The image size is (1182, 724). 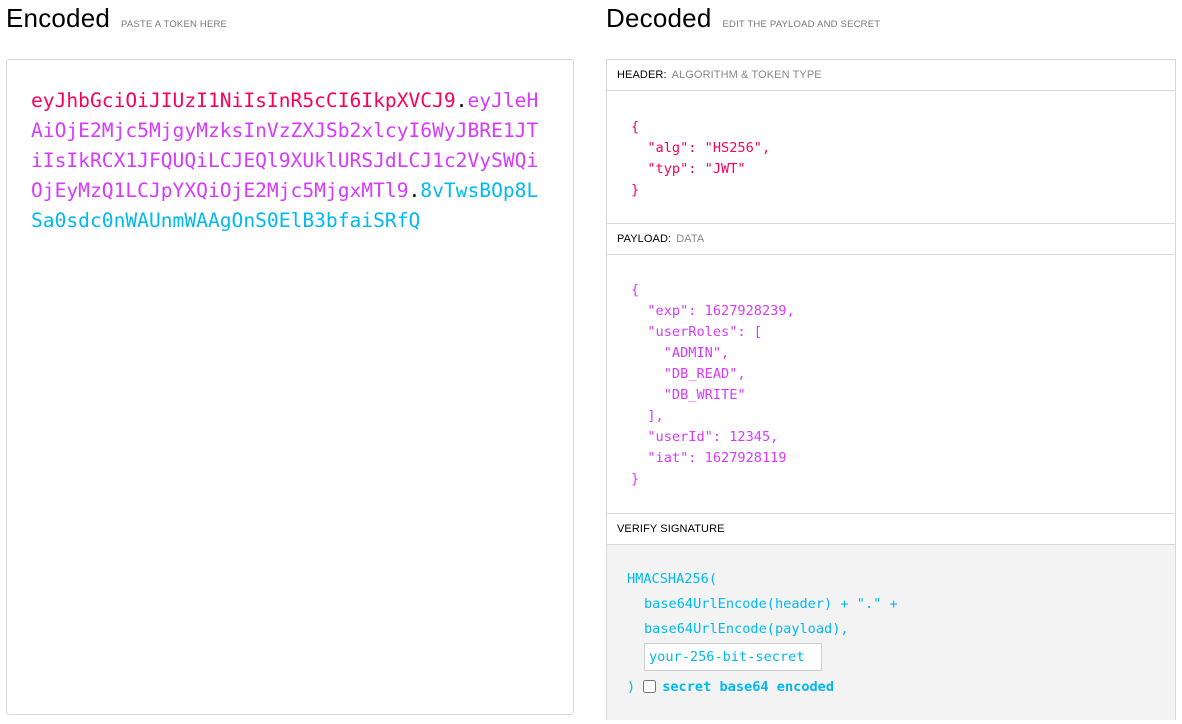 I want to click on hmac-payload-line: base64UrlEncode(payload),, so click(x=746, y=629).